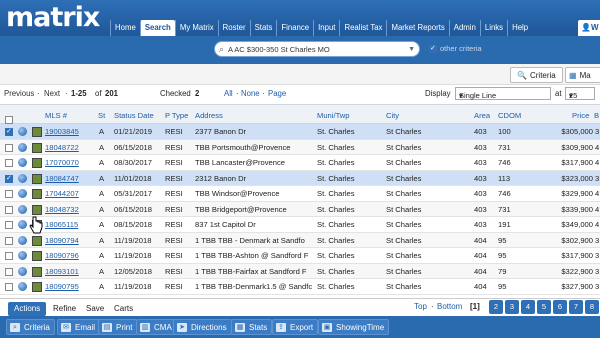 Image resolution: width=600 pixels, height=338 pixels. I want to click on page-7: 7, so click(576, 307).